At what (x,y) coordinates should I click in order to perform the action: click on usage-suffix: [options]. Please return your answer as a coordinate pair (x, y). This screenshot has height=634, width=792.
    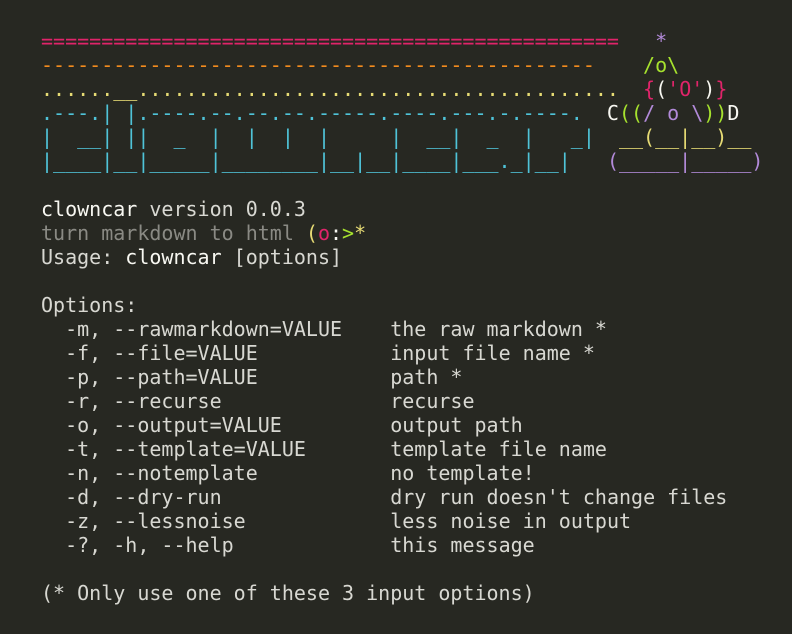
    Looking at the image, I should click on (282, 257).